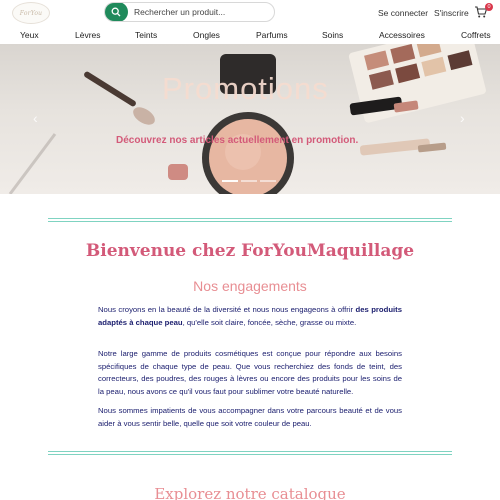 The width and height of the screenshot is (500, 500). I want to click on site-logo: ForYou, so click(31, 13).